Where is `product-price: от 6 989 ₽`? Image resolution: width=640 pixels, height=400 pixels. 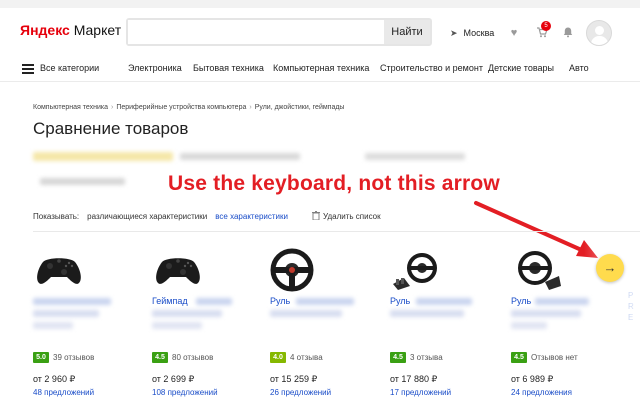 product-price: от 6 989 ₽ is located at coordinates (532, 379).